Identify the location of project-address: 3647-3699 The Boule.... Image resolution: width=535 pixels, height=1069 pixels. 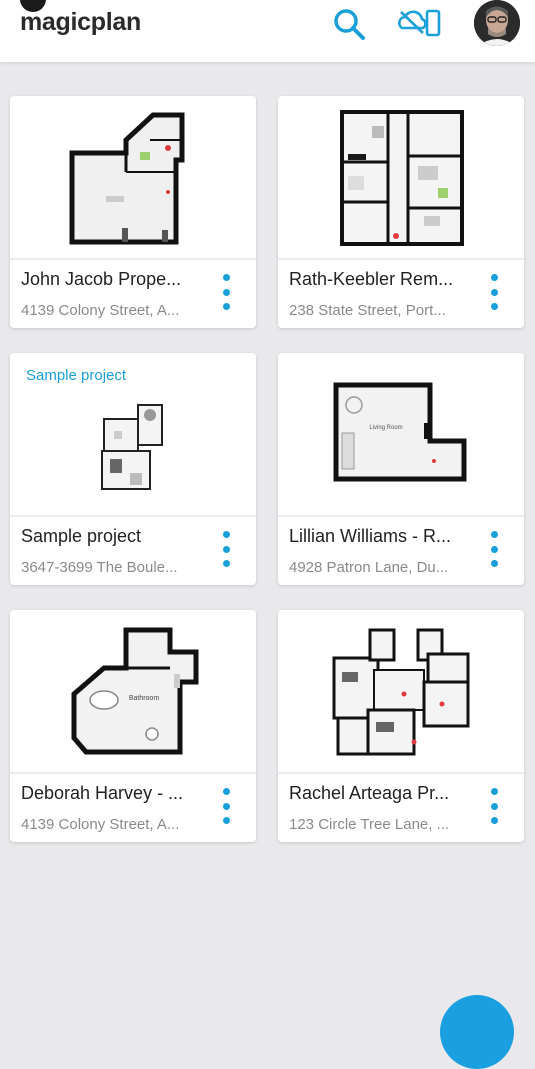
(99, 567).